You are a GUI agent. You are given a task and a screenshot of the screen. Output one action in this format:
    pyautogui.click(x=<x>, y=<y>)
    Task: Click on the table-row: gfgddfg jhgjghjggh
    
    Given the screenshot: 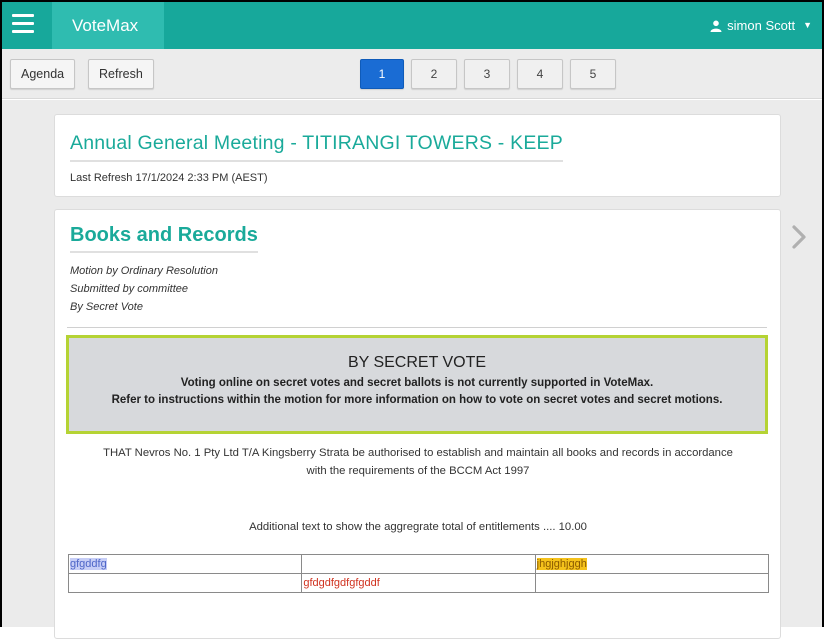 What is the action you would take?
    pyautogui.click(x=418, y=564)
    